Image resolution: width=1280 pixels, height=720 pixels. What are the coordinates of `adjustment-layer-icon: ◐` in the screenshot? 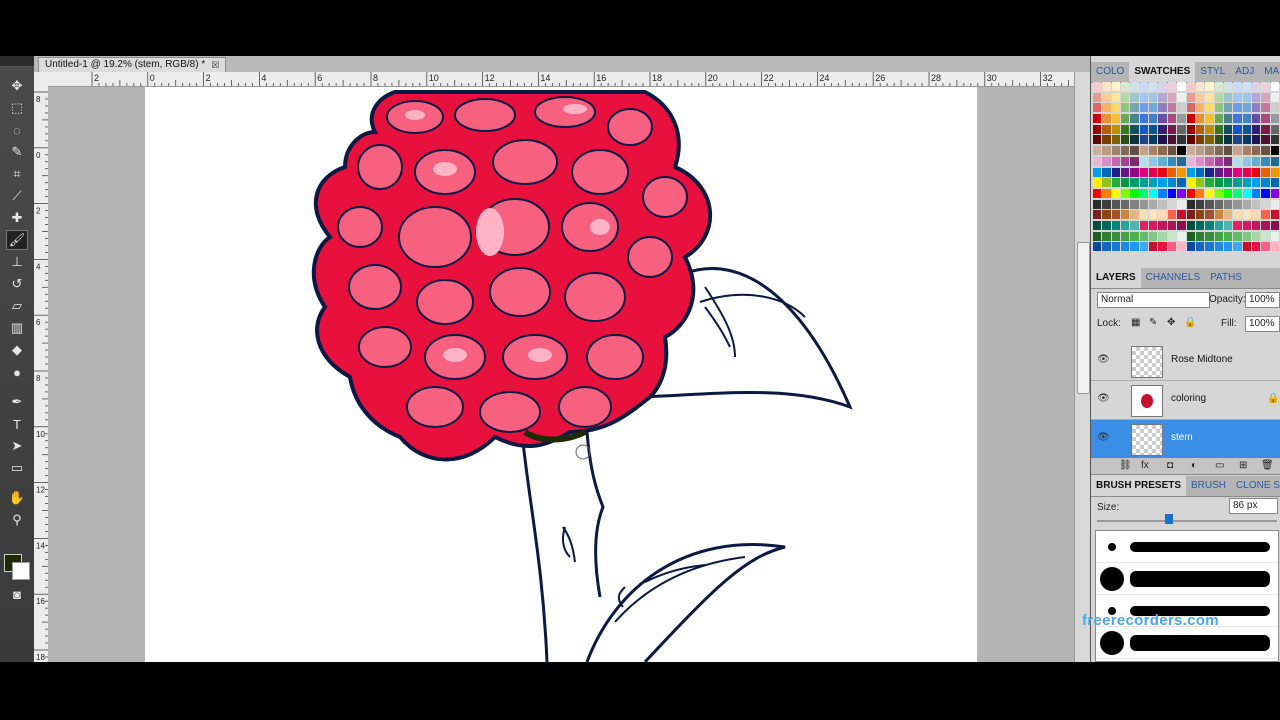 It's located at (1194, 465).